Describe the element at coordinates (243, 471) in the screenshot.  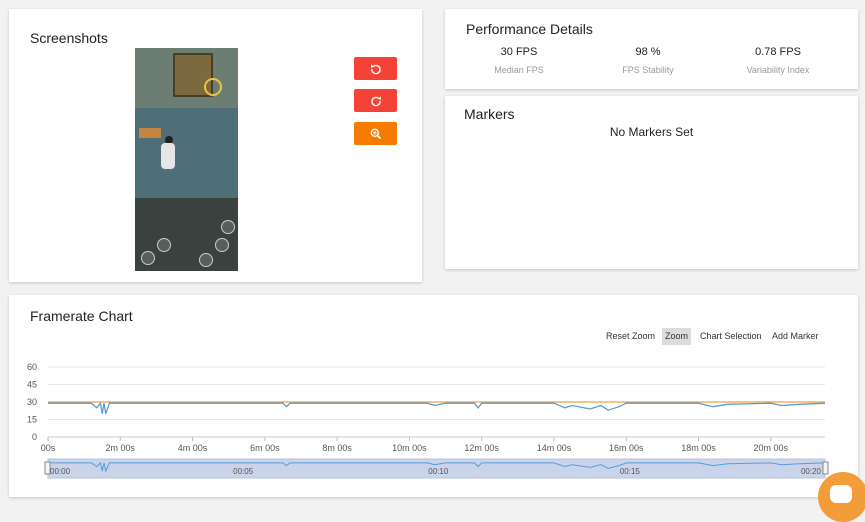
I see `navigator-tick-label: 00:05` at that location.